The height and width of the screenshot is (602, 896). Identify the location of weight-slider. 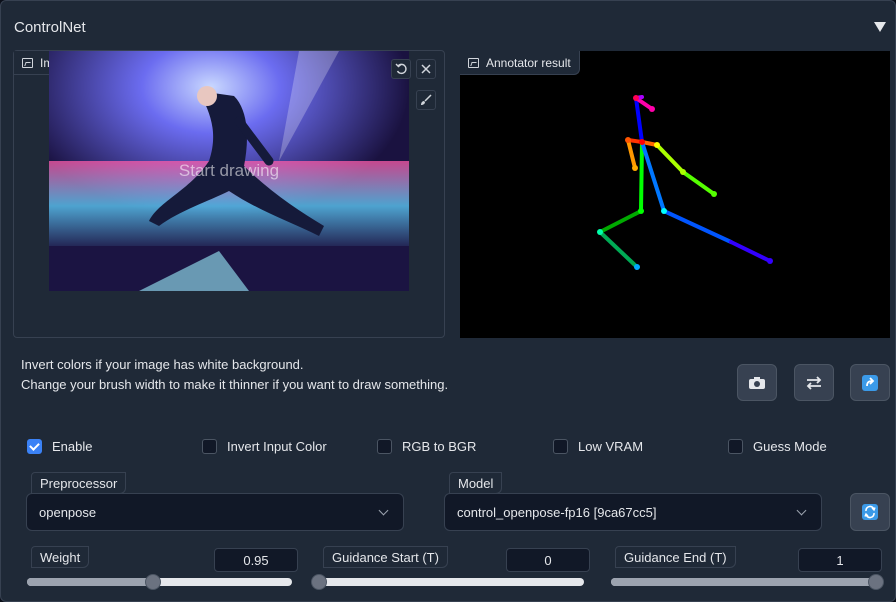
(159, 582).